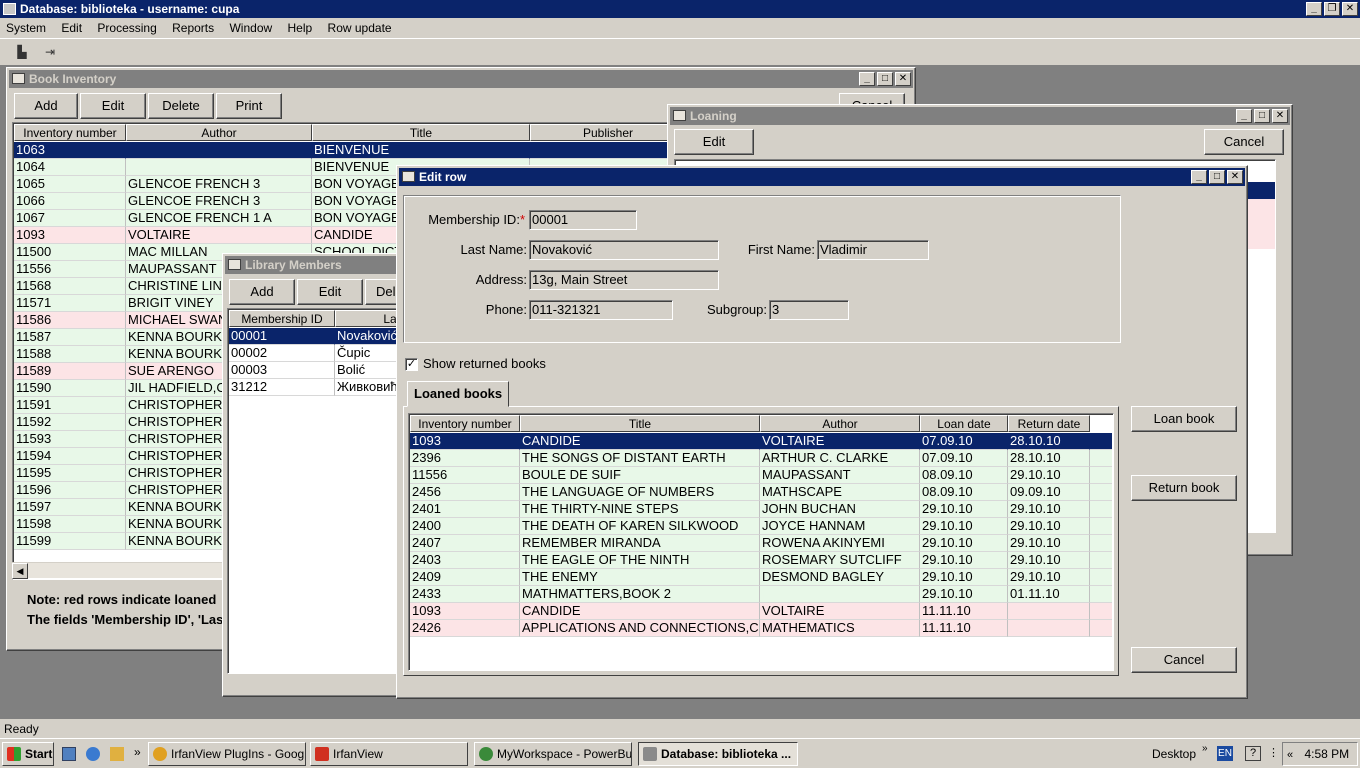 The width and height of the screenshot is (1360, 768). What do you see at coordinates (300, 28) in the screenshot?
I see `menu-help: Help` at bounding box center [300, 28].